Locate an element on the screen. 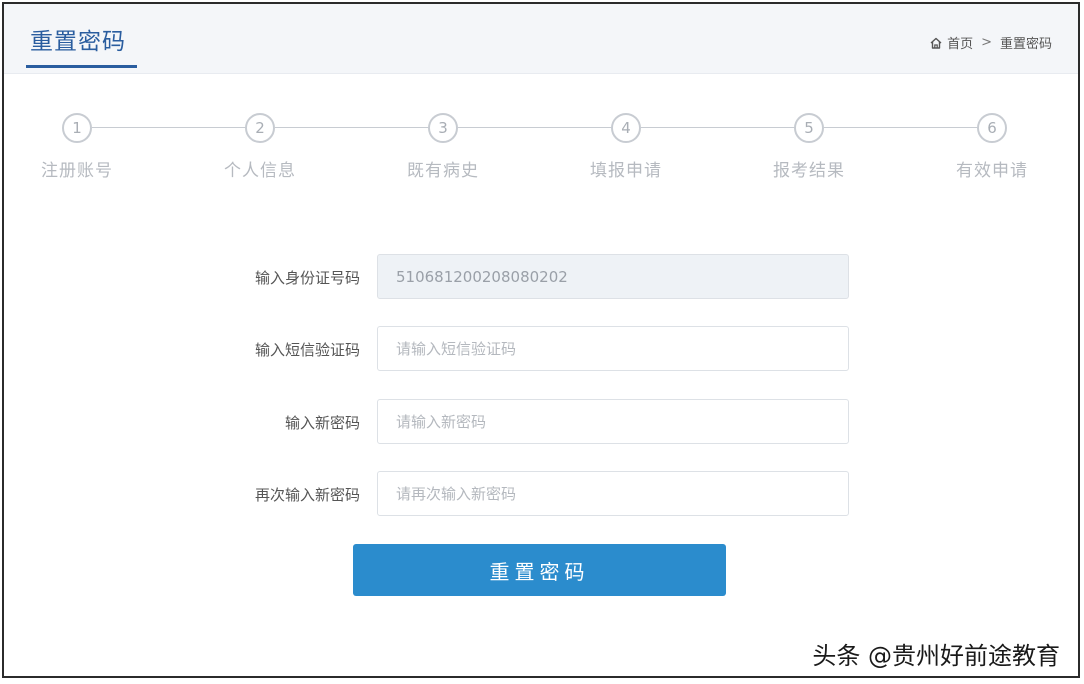  step-4: 4 填报申请 is located at coordinates (626, 145).